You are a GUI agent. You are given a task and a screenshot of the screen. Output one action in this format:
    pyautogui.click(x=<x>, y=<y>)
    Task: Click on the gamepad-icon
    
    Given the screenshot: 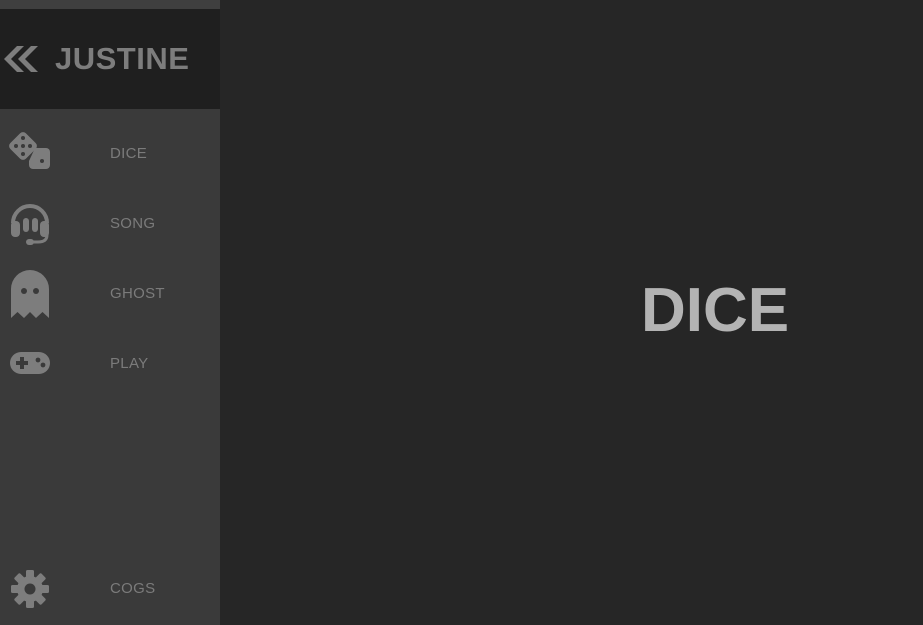 What is the action you would take?
    pyautogui.click(x=31, y=376)
    